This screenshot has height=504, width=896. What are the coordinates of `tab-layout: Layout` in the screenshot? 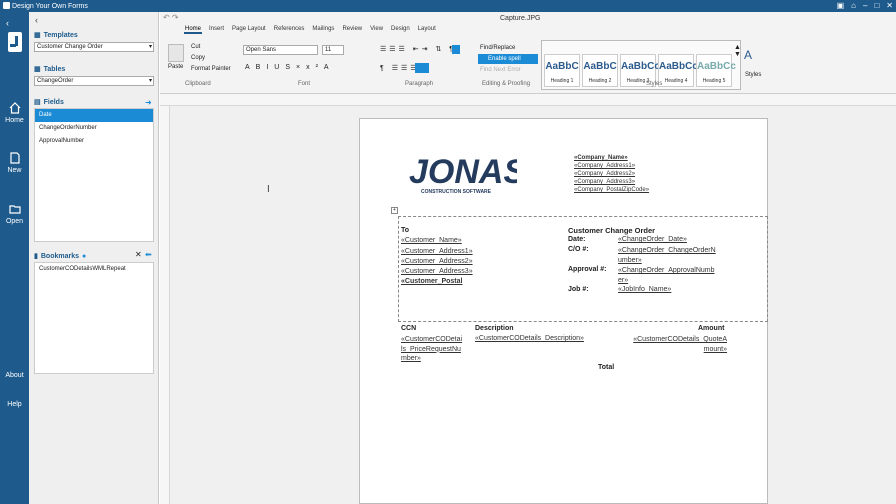 It's located at (427, 30).